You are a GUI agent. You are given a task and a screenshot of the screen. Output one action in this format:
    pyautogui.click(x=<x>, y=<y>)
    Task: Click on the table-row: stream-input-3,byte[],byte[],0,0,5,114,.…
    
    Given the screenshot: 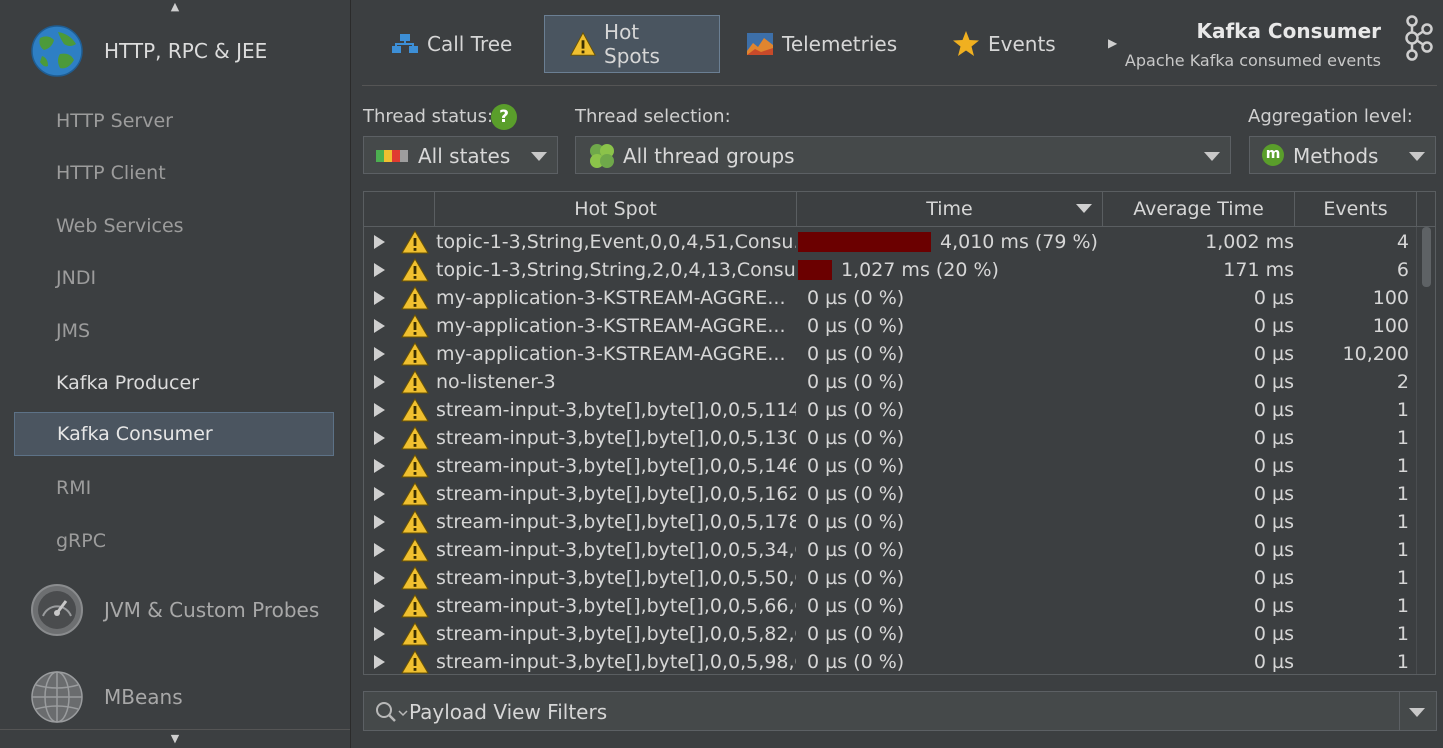 What is the action you would take?
    pyautogui.click(x=890, y=410)
    